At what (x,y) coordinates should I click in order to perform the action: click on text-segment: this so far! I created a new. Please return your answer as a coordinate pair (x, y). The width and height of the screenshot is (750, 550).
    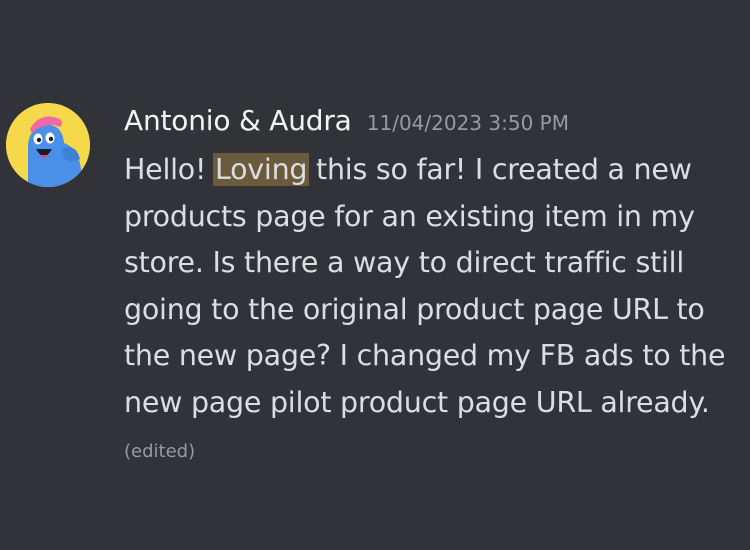
    Looking at the image, I should click on (499, 169).